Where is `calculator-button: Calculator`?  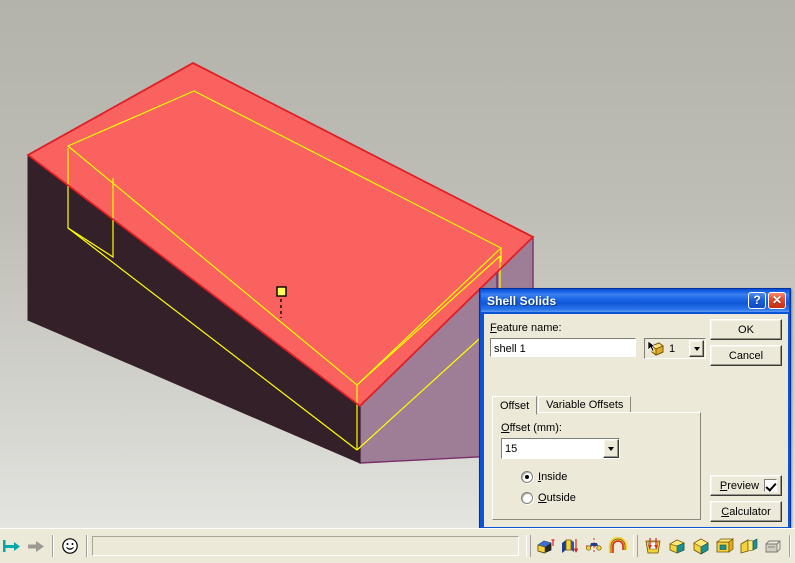 calculator-button: Calculator is located at coordinates (746, 511).